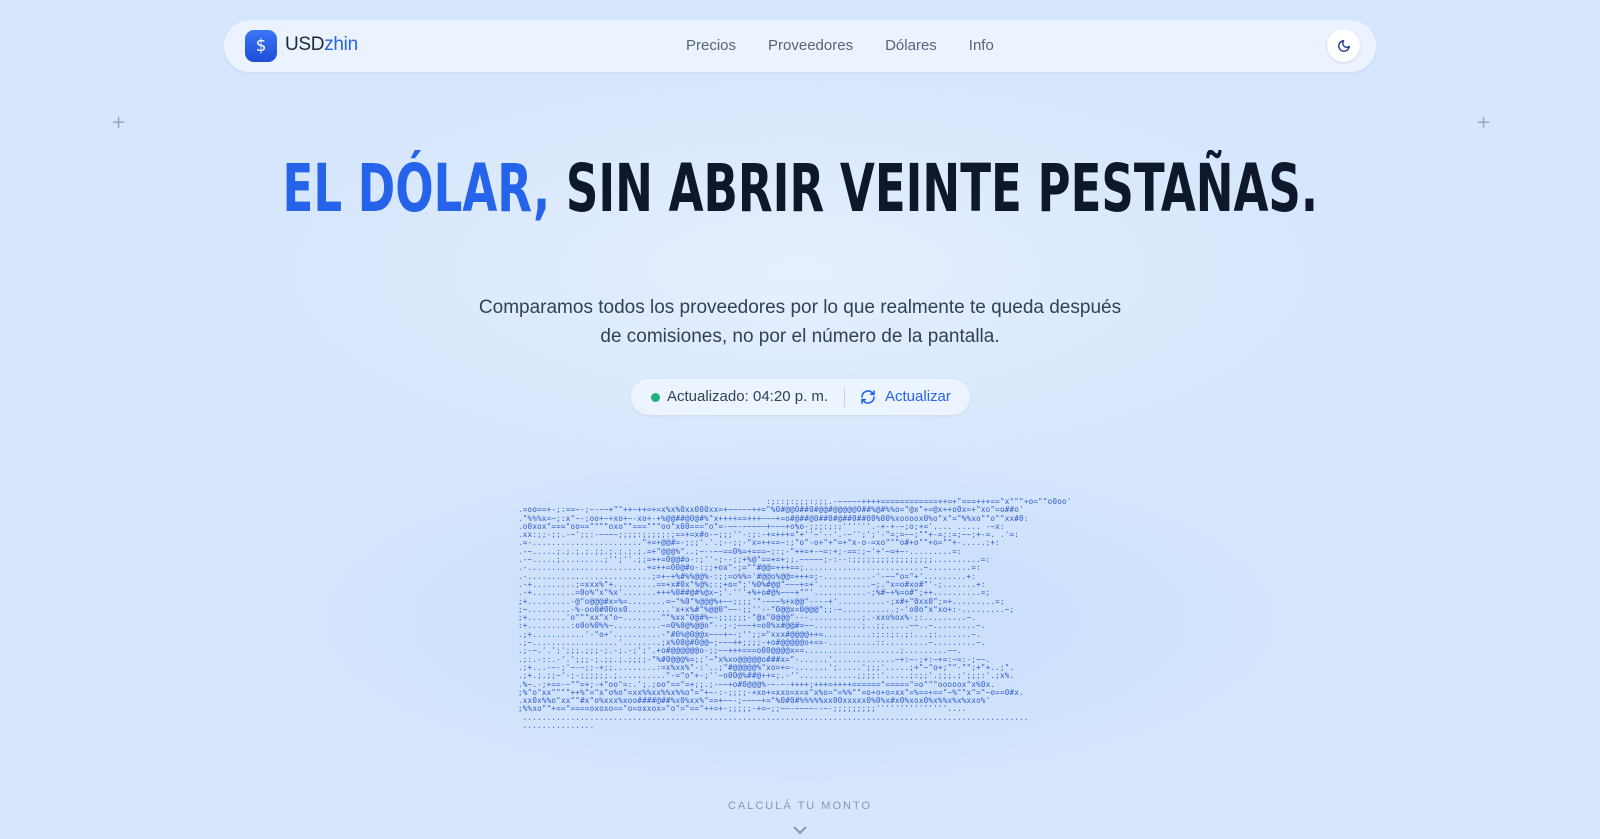  I want to click on hero-title: EL DÓLAR, SIN ABRIR VEINTE PESTAÑAS., so click(800, 189).